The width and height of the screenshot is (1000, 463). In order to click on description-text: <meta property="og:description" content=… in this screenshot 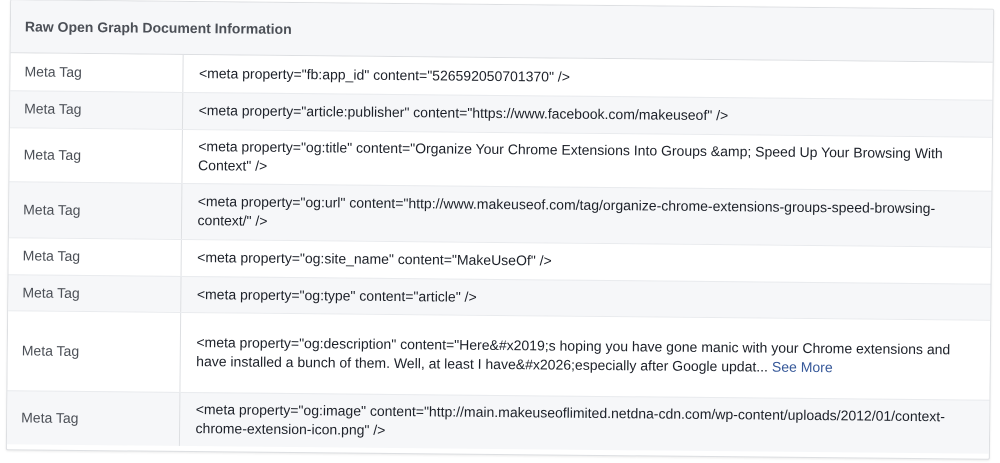, I will do `click(573, 354)`.